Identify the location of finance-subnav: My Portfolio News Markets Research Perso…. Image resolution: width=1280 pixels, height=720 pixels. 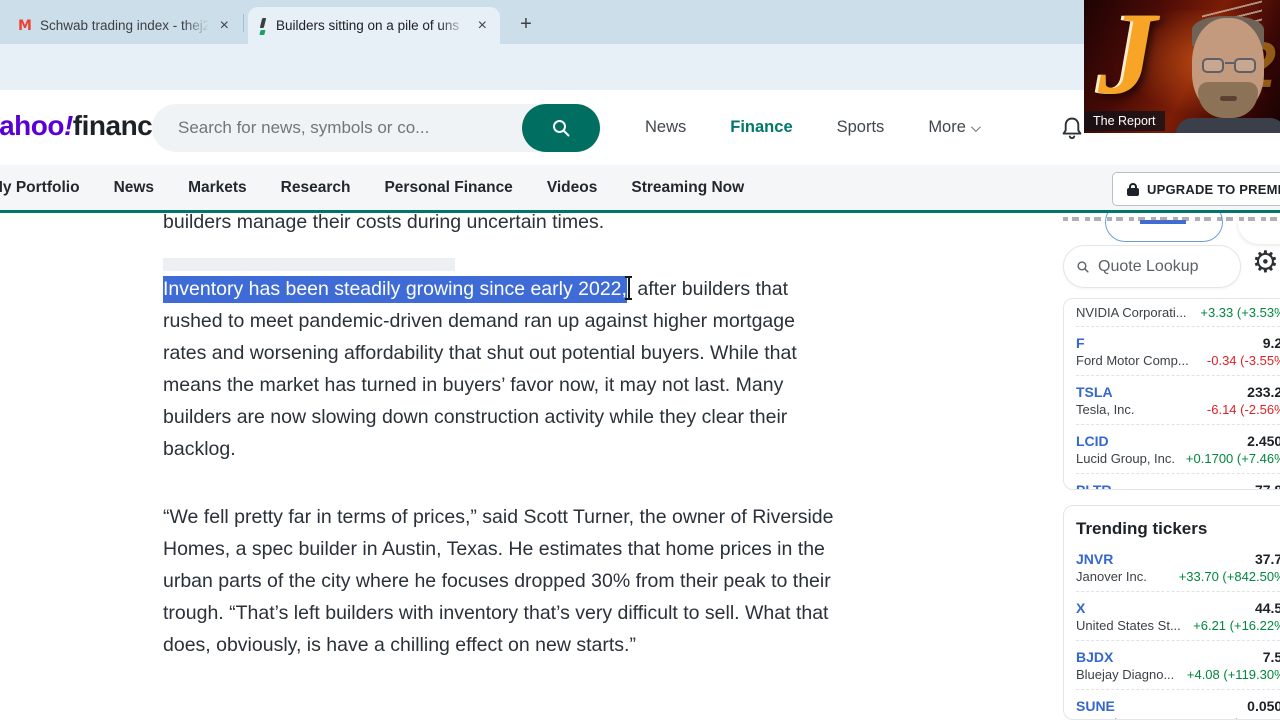
(640, 189).